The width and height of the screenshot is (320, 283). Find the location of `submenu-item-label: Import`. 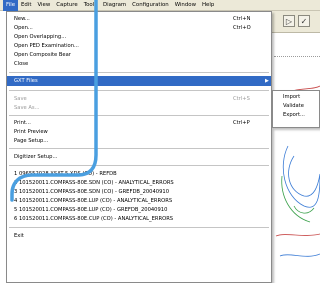

submenu-item-label: Import is located at coordinates (292, 97).